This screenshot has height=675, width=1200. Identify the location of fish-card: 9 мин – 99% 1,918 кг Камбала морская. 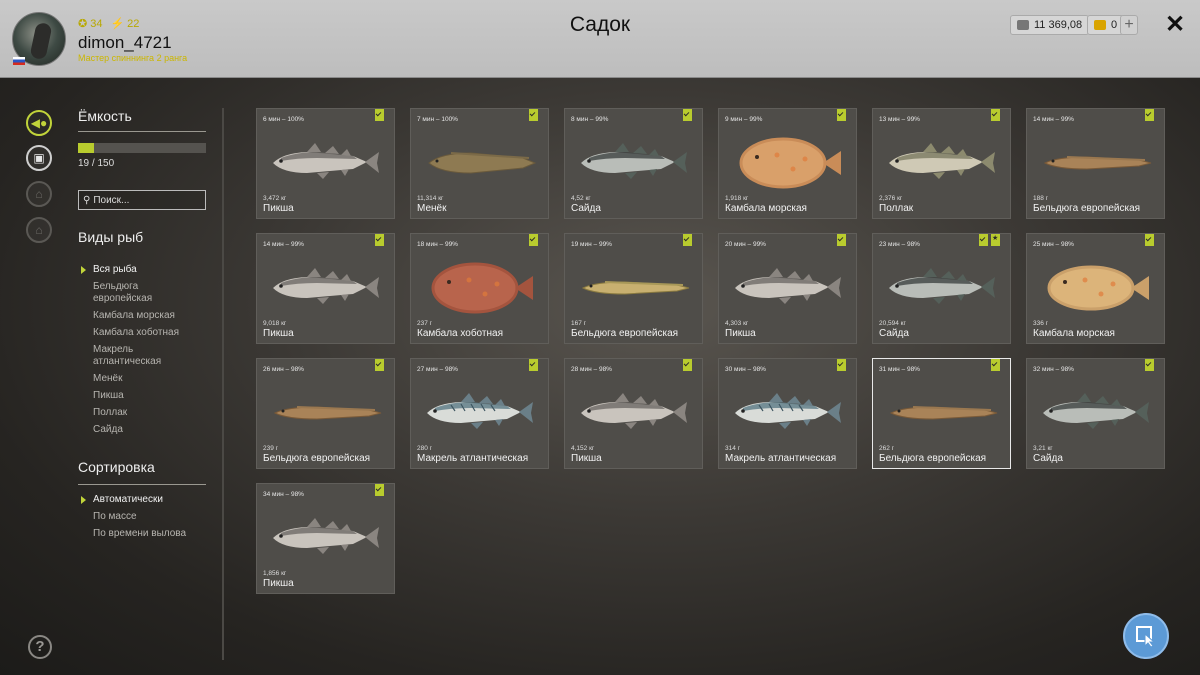
(787, 163).